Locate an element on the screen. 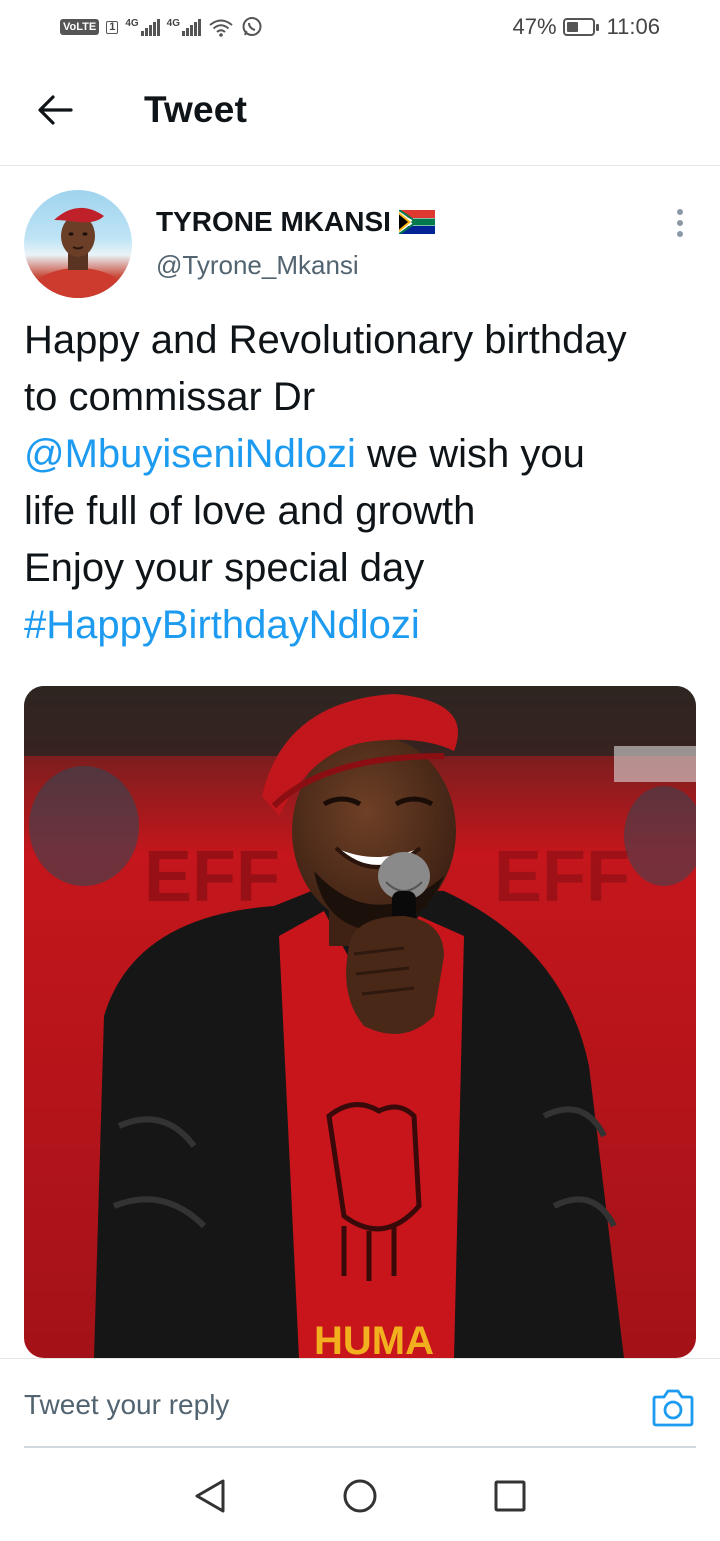 This screenshot has height=1541, width=720. nav-home-button is located at coordinates (360, 1496).